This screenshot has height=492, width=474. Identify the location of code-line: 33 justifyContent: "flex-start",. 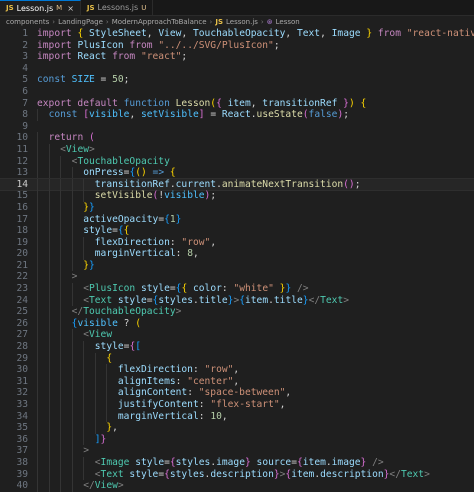
(237, 405).